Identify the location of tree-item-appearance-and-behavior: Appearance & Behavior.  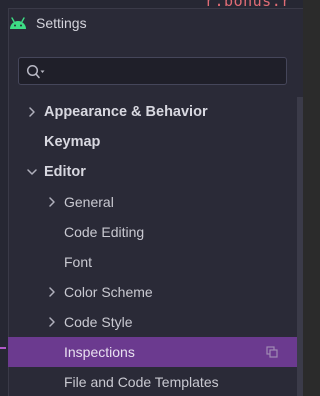
(154, 112).